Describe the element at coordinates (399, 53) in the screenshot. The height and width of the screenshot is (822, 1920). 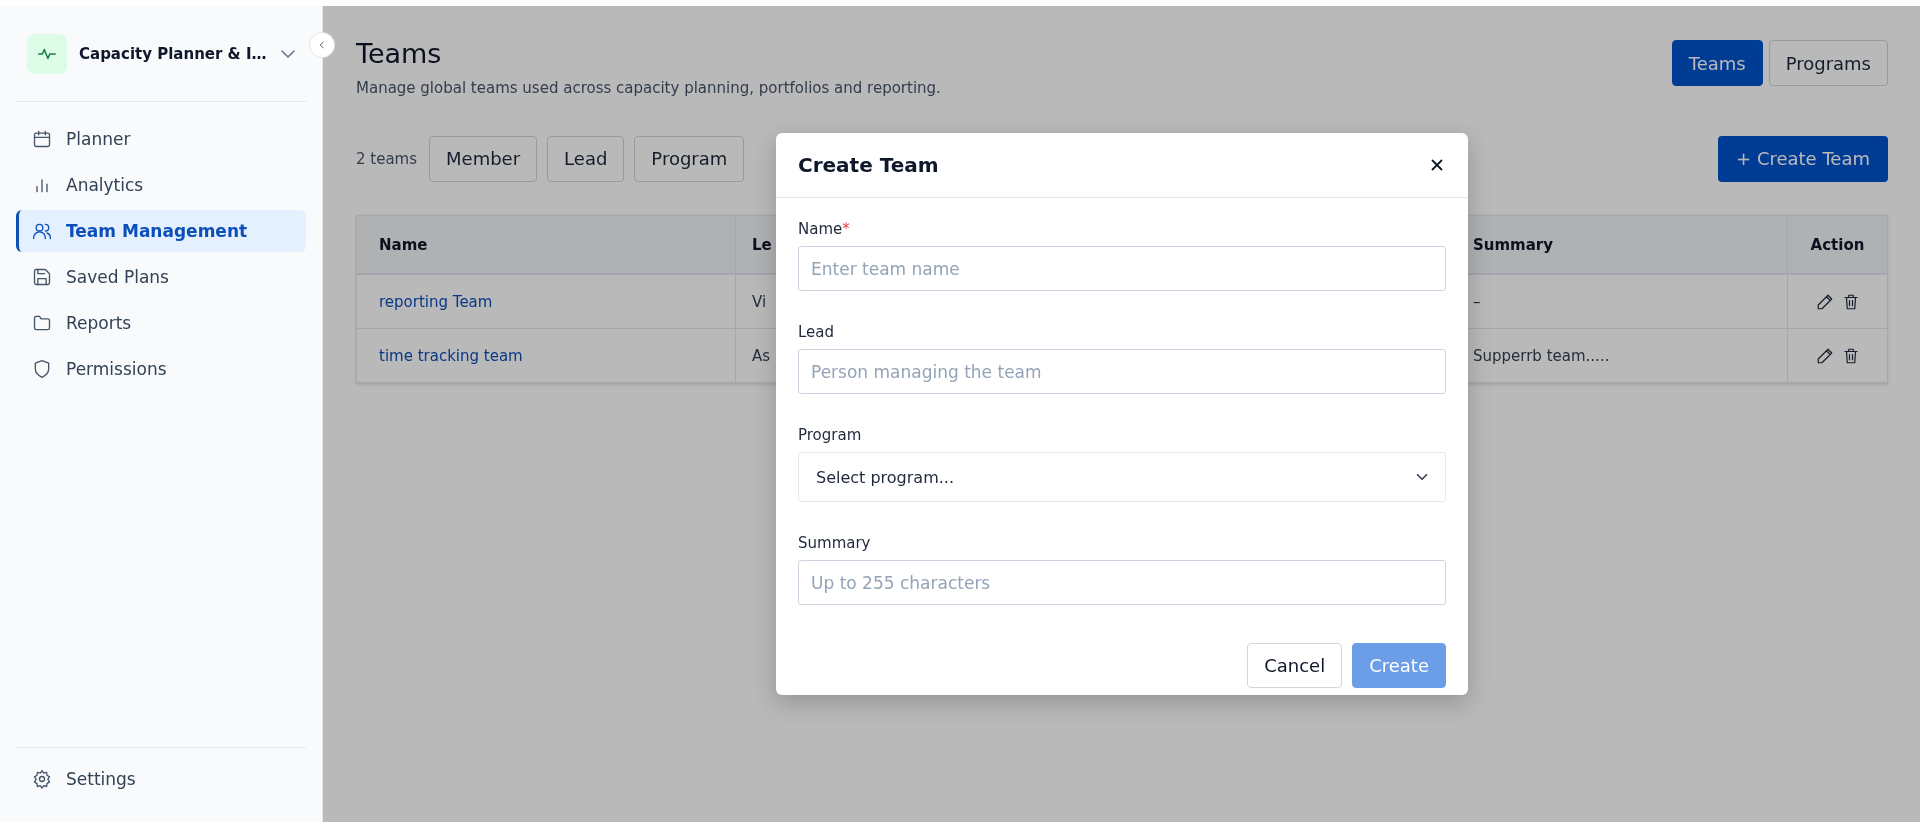
I see `page-title: Teams` at that location.